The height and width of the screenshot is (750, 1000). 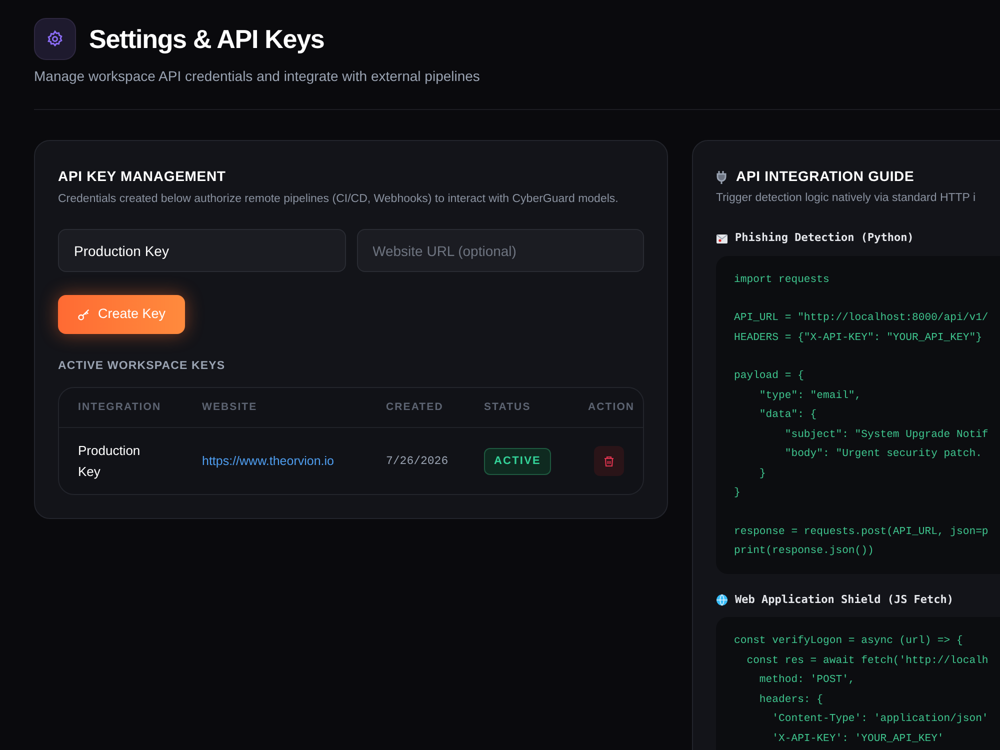 I want to click on code-line: headers: {, so click(x=791, y=700).